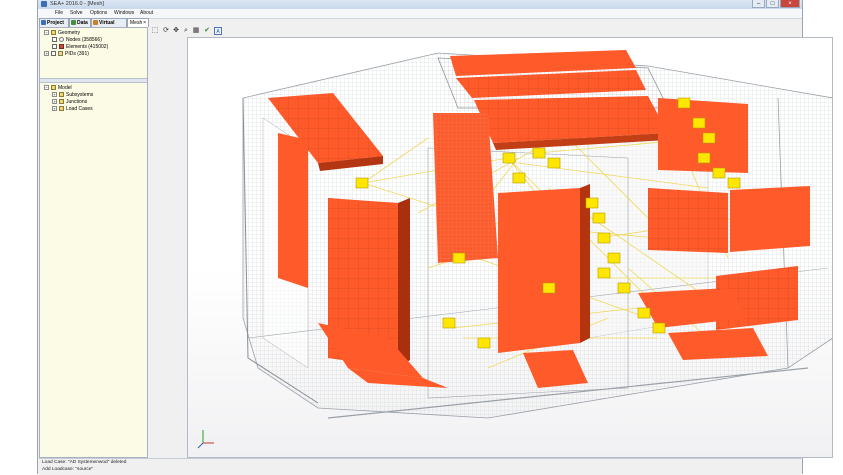 This screenshot has height=475, width=843. What do you see at coordinates (790, 4) in the screenshot?
I see `close-button: ×` at bounding box center [790, 4].